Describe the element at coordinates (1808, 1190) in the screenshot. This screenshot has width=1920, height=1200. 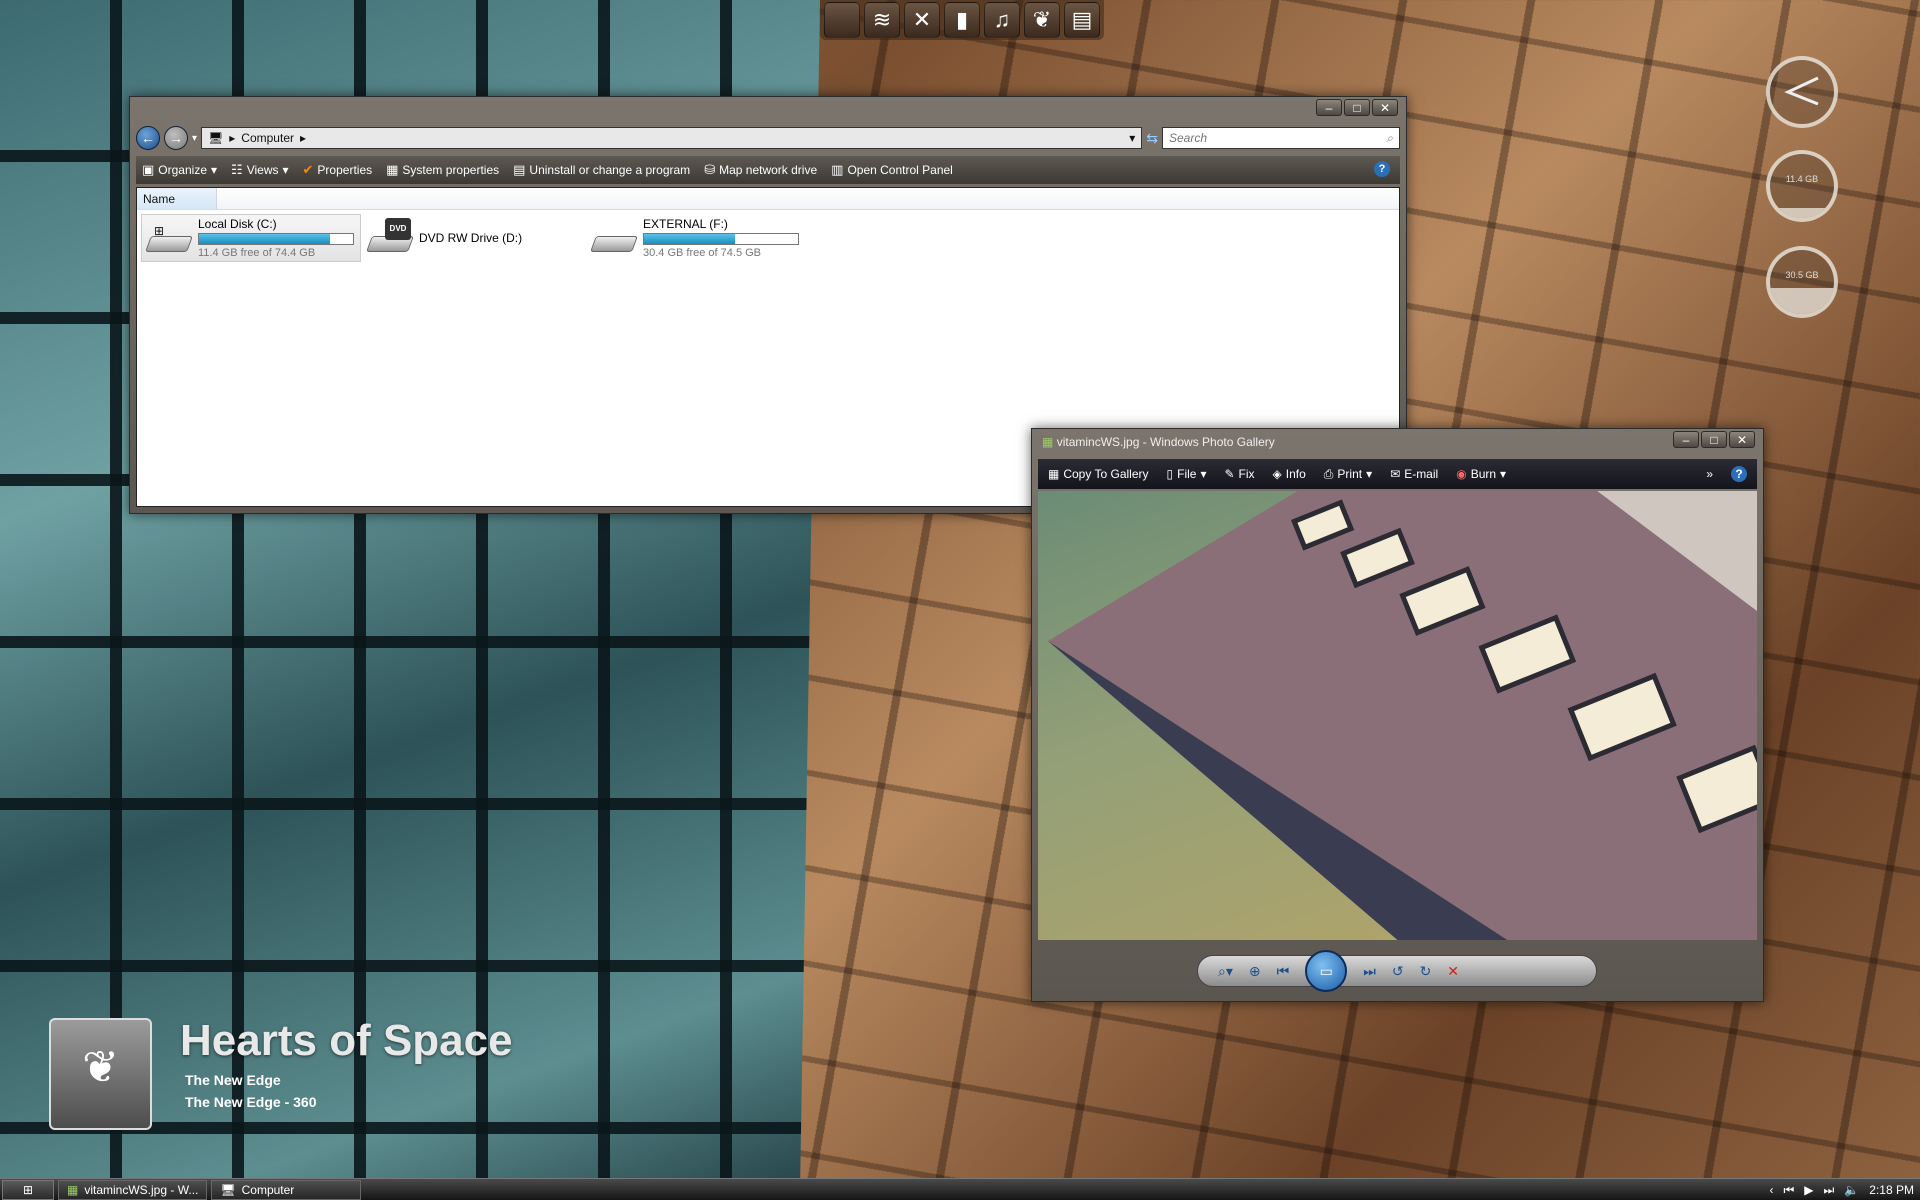
I see `media-play-icon: ▶` at that location.